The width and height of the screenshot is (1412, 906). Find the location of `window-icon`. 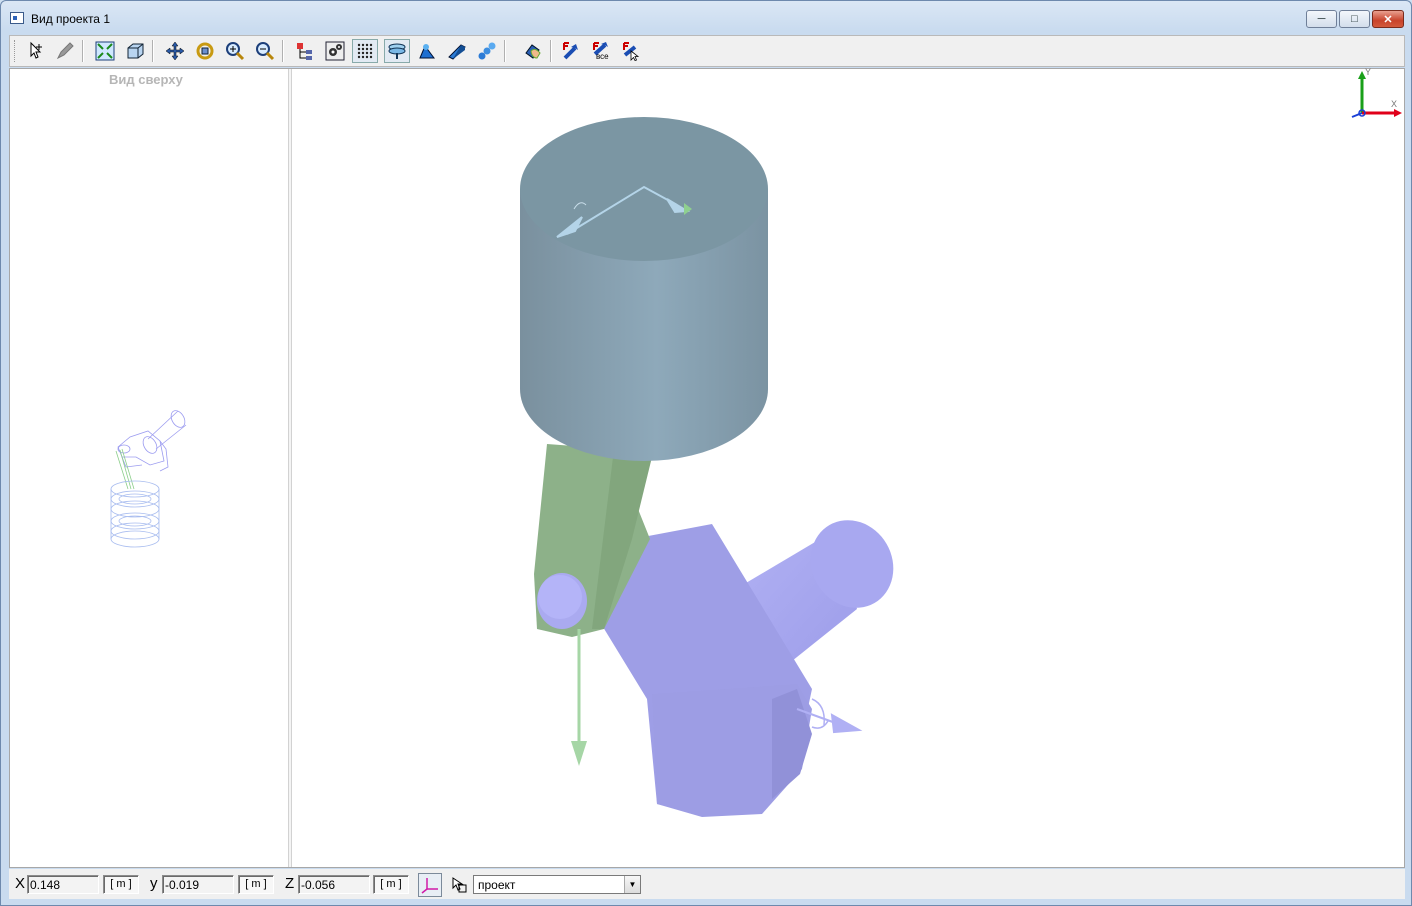

window-icon is located at coordinates (17, 18).